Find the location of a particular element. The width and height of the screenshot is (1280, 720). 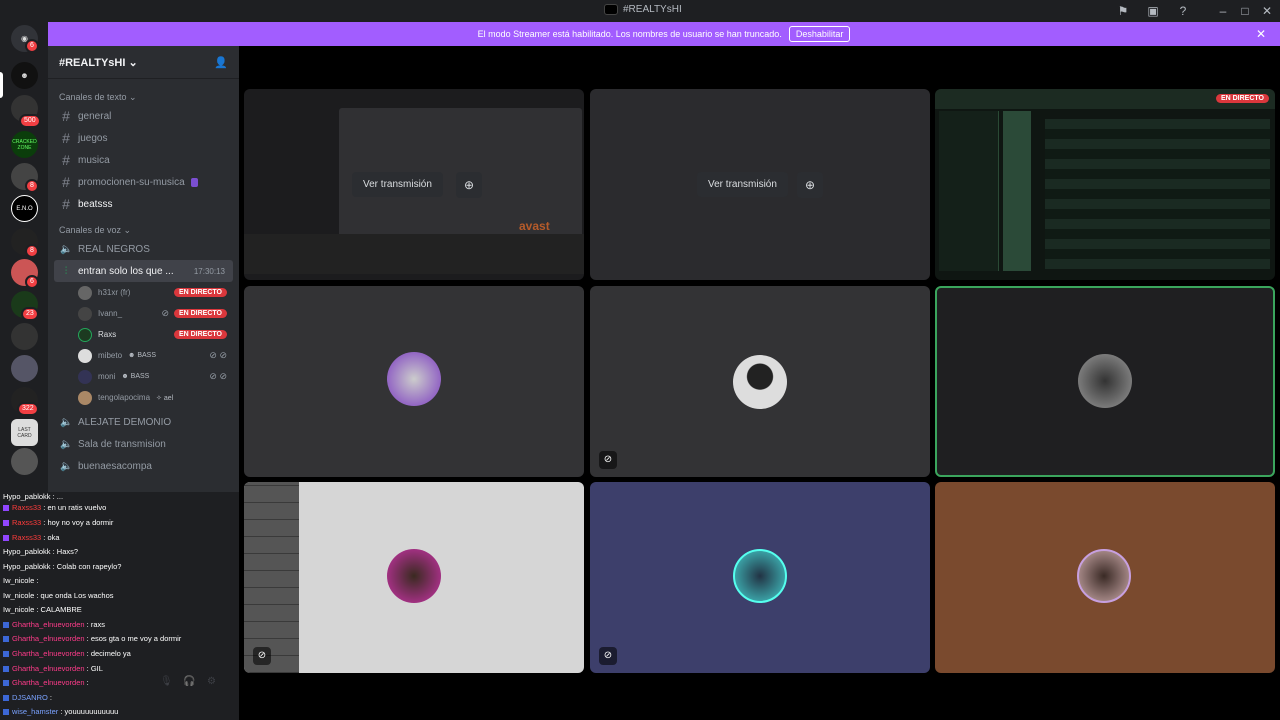

user-tag: ☻ BASS is located at coordinates (135, 376).